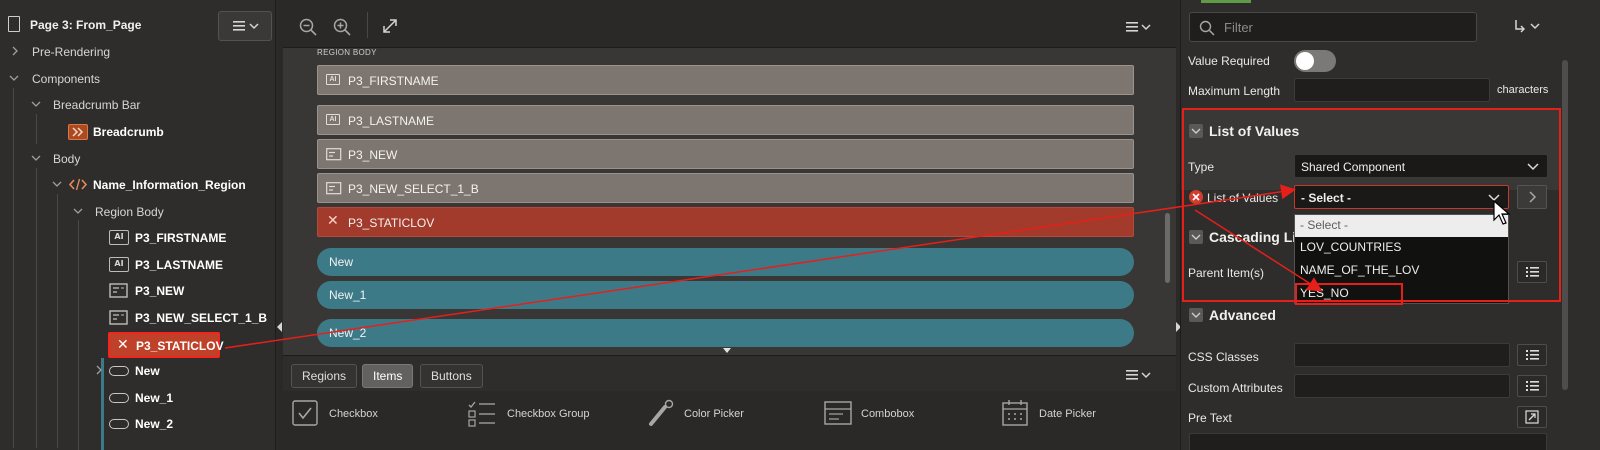 This screenshot has height=450, width=1600. I want to click on type-select-value: Shared Component, so click(1353, 167).